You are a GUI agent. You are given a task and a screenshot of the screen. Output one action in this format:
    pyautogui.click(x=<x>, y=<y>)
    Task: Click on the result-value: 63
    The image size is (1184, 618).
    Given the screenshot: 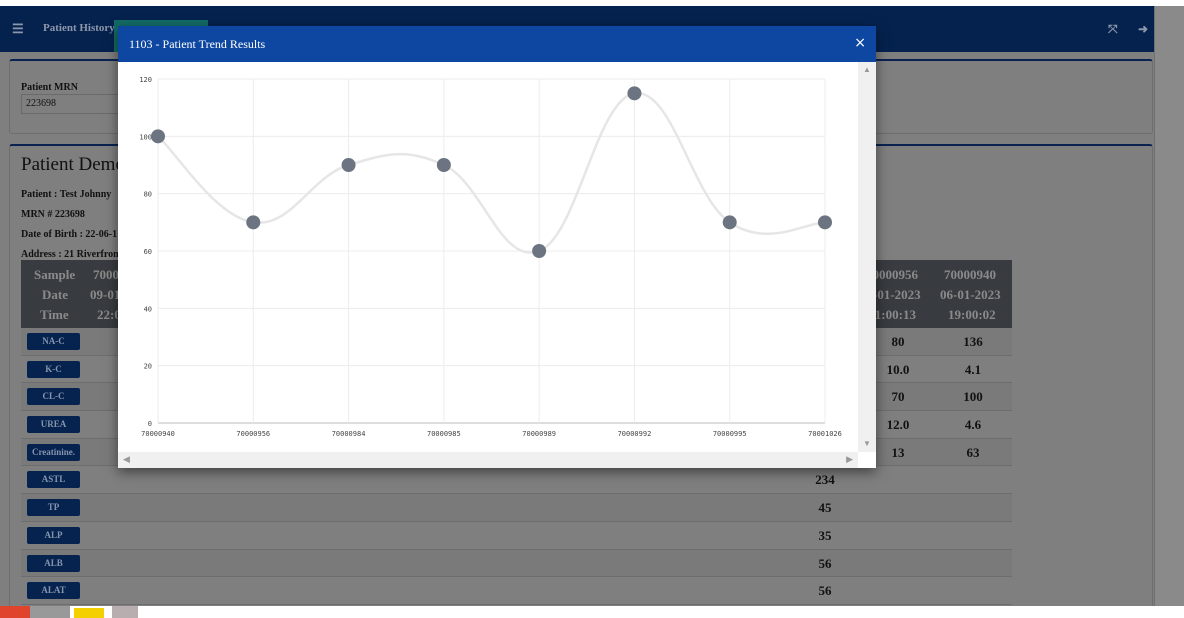 What is the action you would take?
    pyautogui.click(x=973, y=452)
    